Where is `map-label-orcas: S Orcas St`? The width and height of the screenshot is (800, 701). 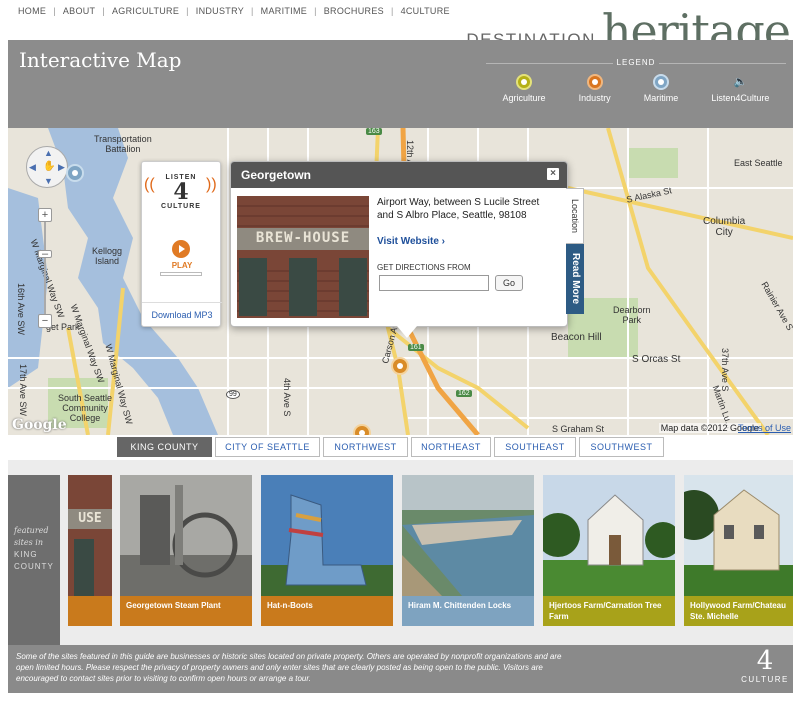
map-label-orcas: S Orcas St is located at coordinates (656, 359).